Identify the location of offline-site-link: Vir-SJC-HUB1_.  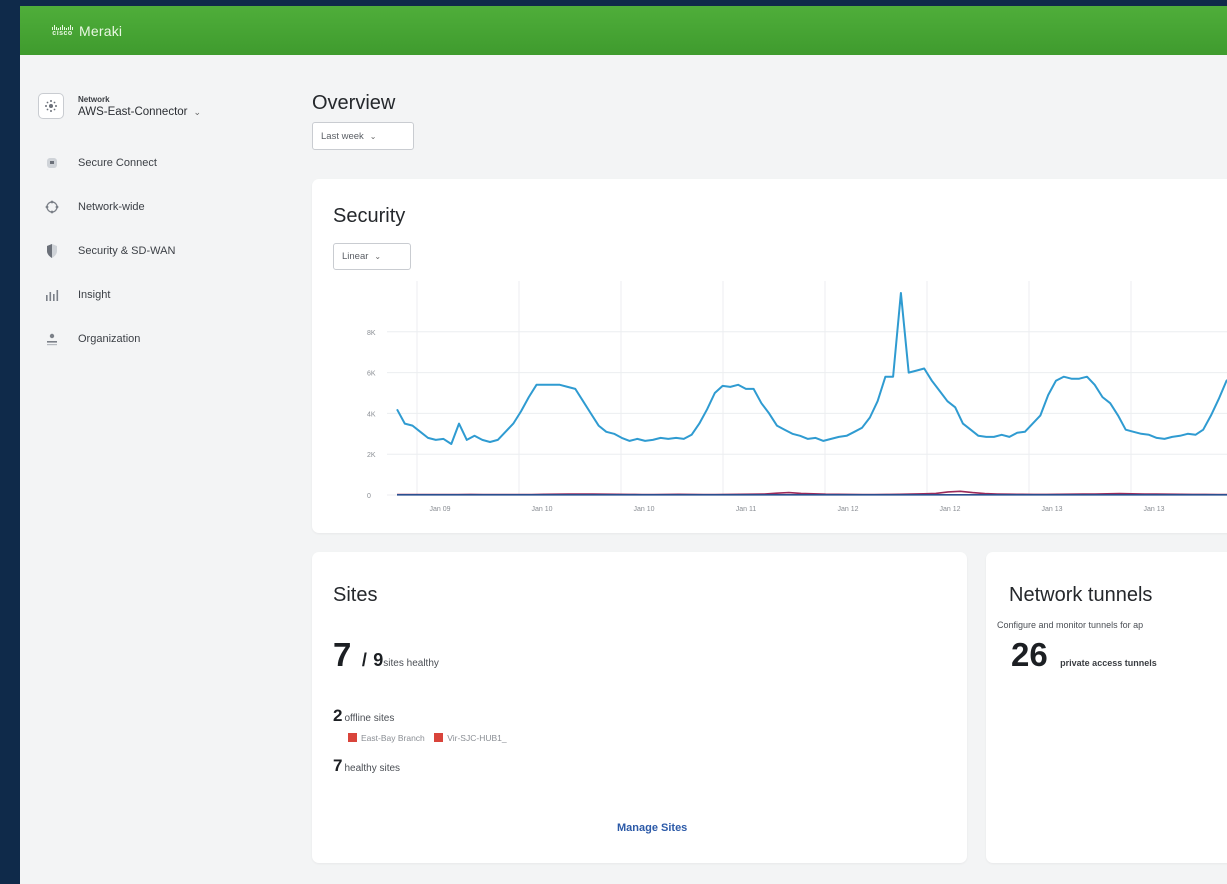
(476, 738).